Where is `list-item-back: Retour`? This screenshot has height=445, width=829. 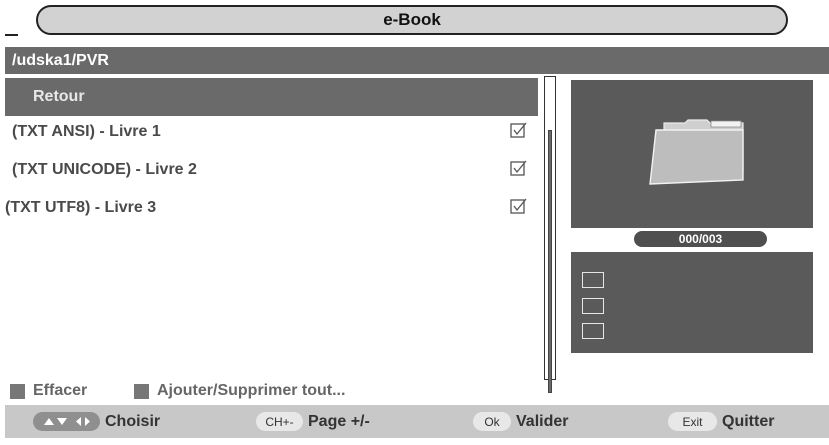 list-item-back: Retour is located at coordinates (271, 97).